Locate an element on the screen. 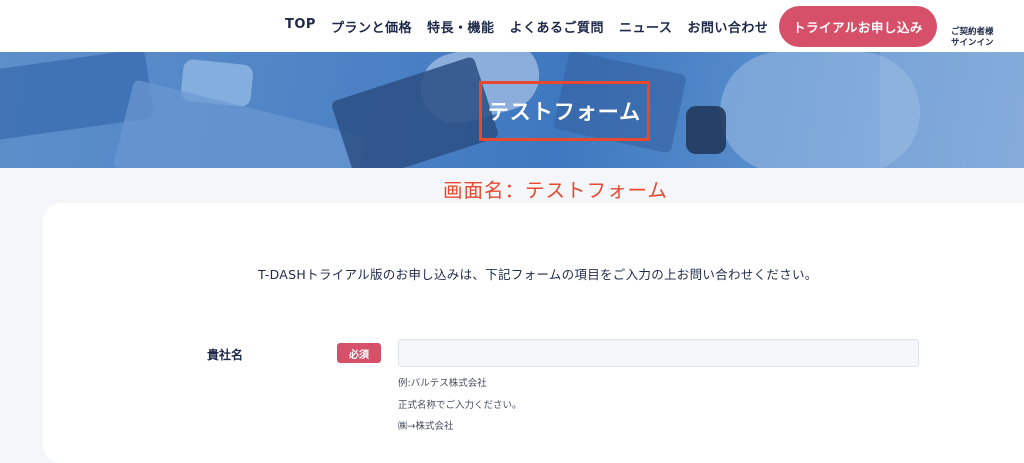 Image resolution: width=1024 pixels, height=463 pixels. nav-item-features: 特長・機能 is located at coordinates (461, 26).